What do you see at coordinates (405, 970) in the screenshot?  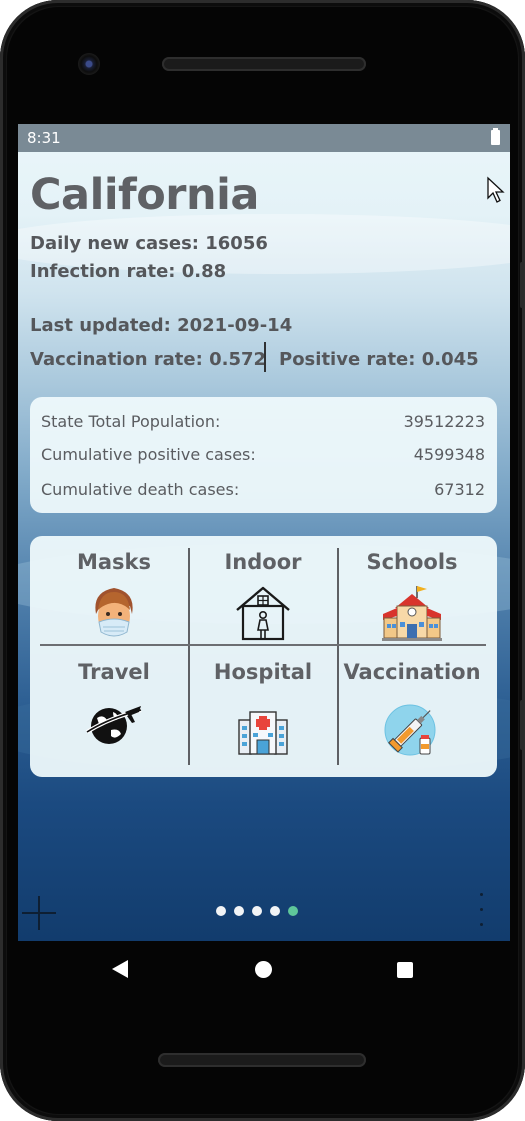 I see `recents-icon` at bounding box center [405, 970].